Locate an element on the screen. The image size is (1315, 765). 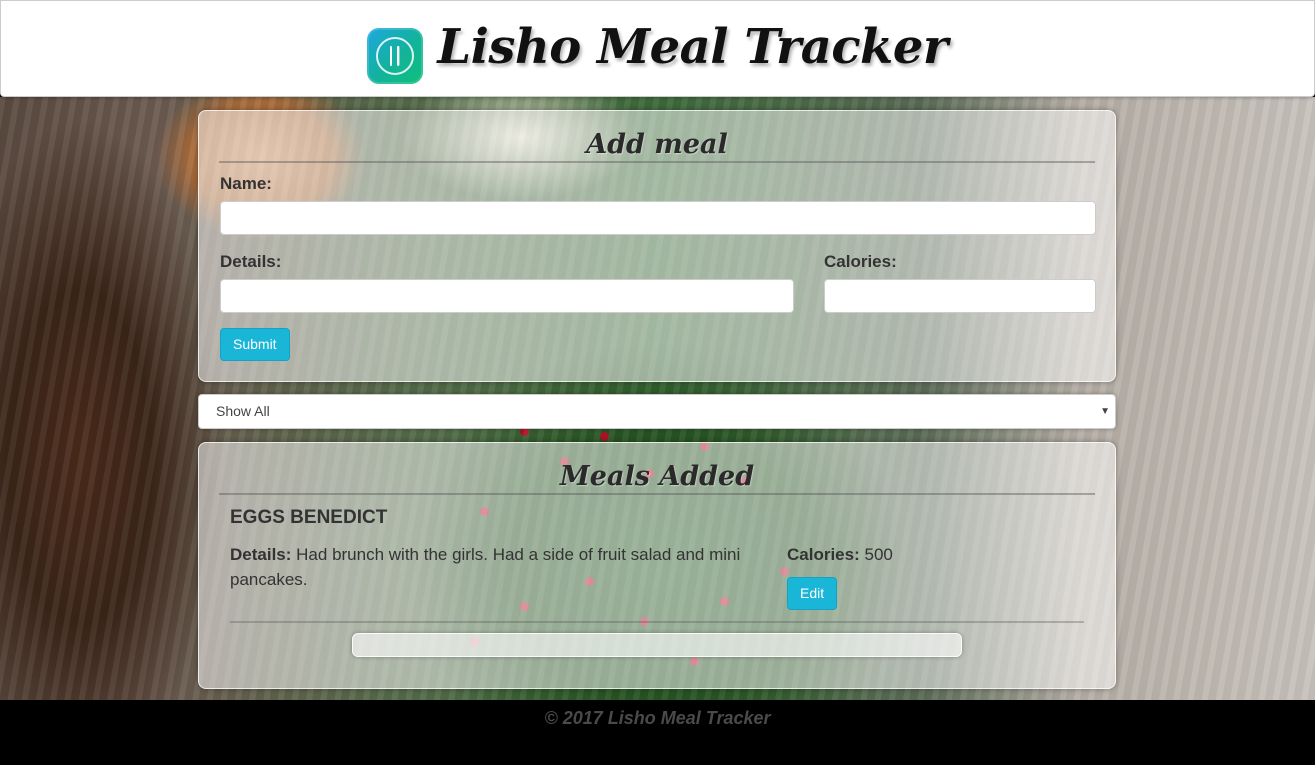
fork-knife-icon is located at coordinates (395, 55).